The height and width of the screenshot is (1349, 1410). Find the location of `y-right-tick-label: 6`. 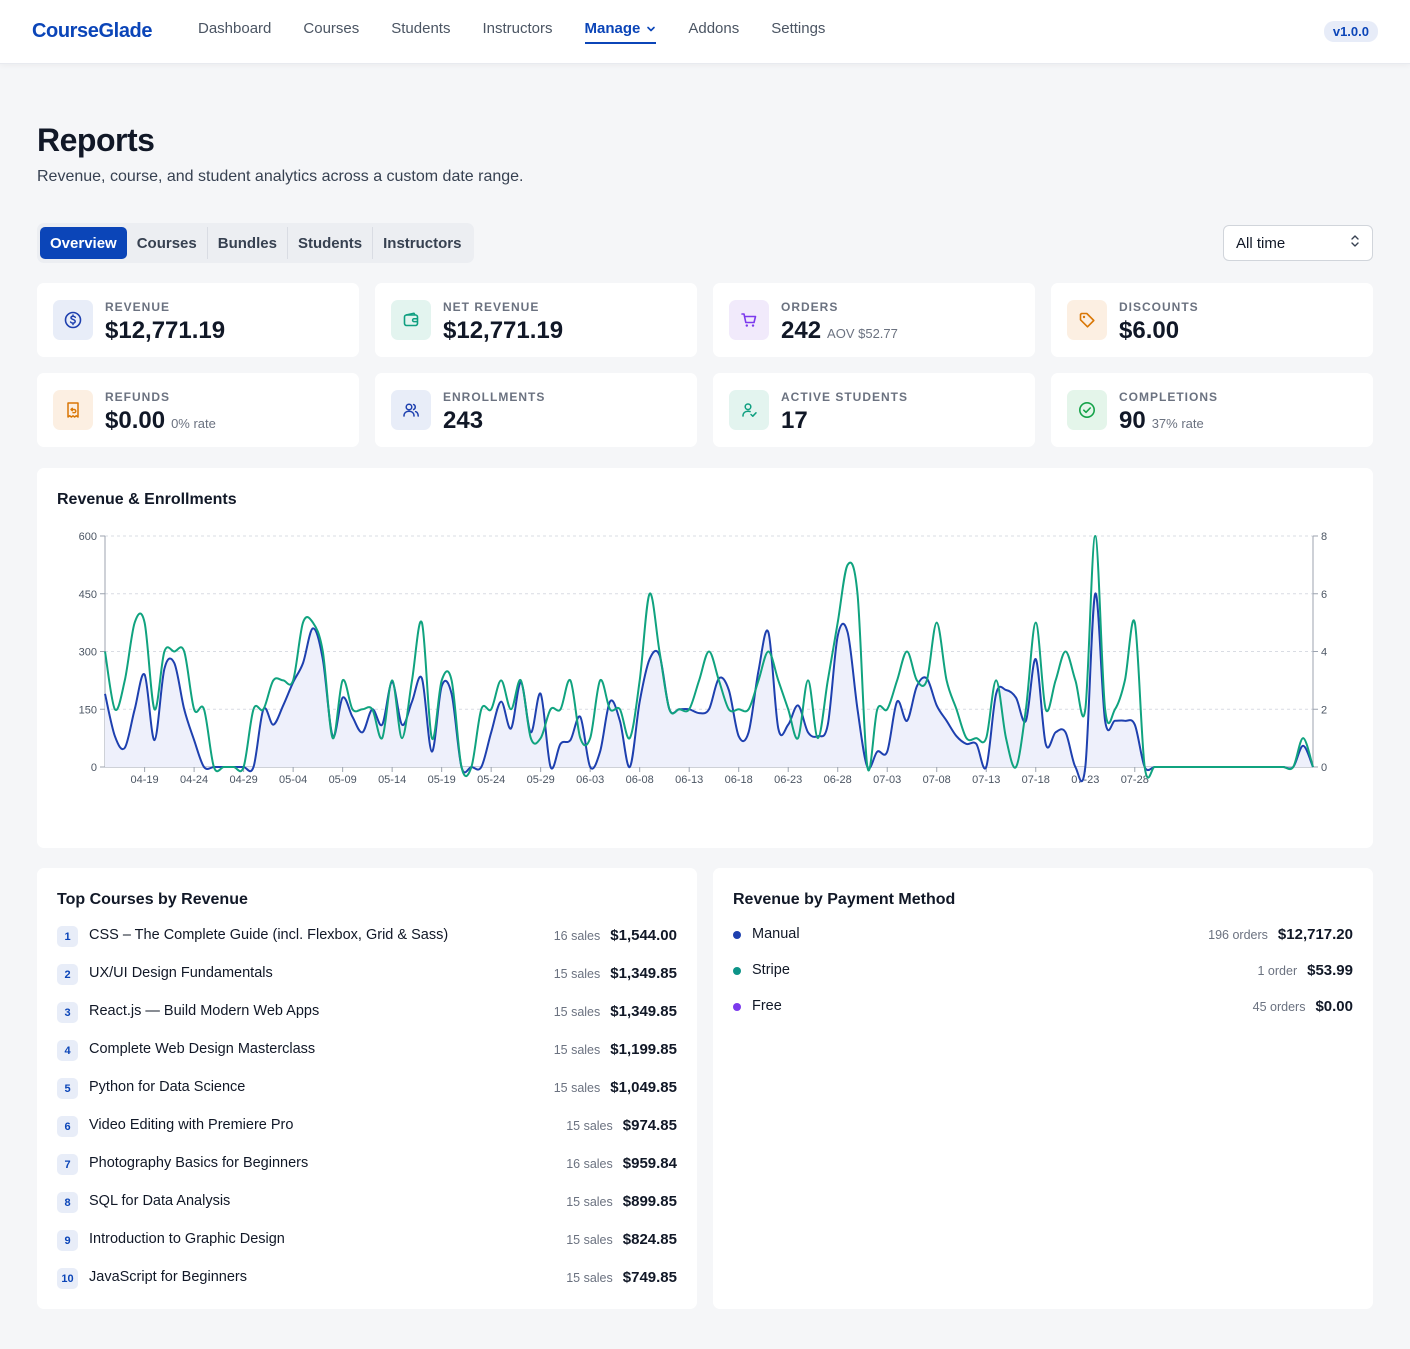

y-right-tick-label: 6 is located at coordinates (1324, 595).